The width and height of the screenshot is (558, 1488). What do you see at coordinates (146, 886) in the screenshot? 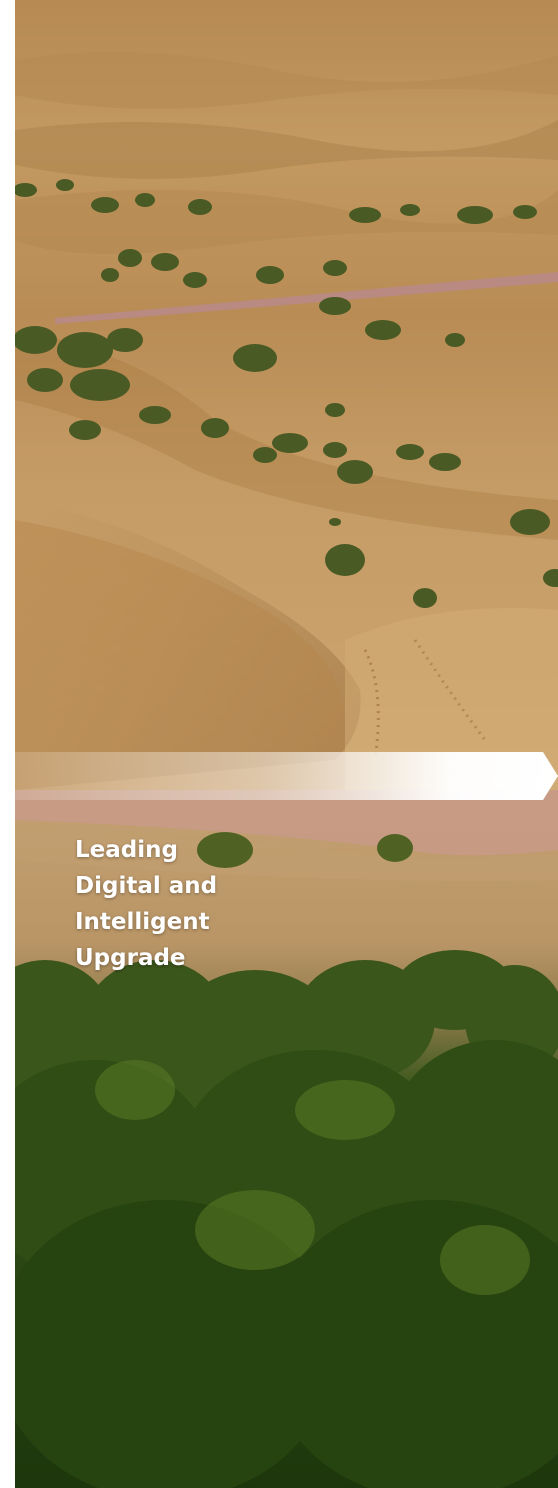
I see `headline-line-2: Digital and` at bounding box center [146, 886].